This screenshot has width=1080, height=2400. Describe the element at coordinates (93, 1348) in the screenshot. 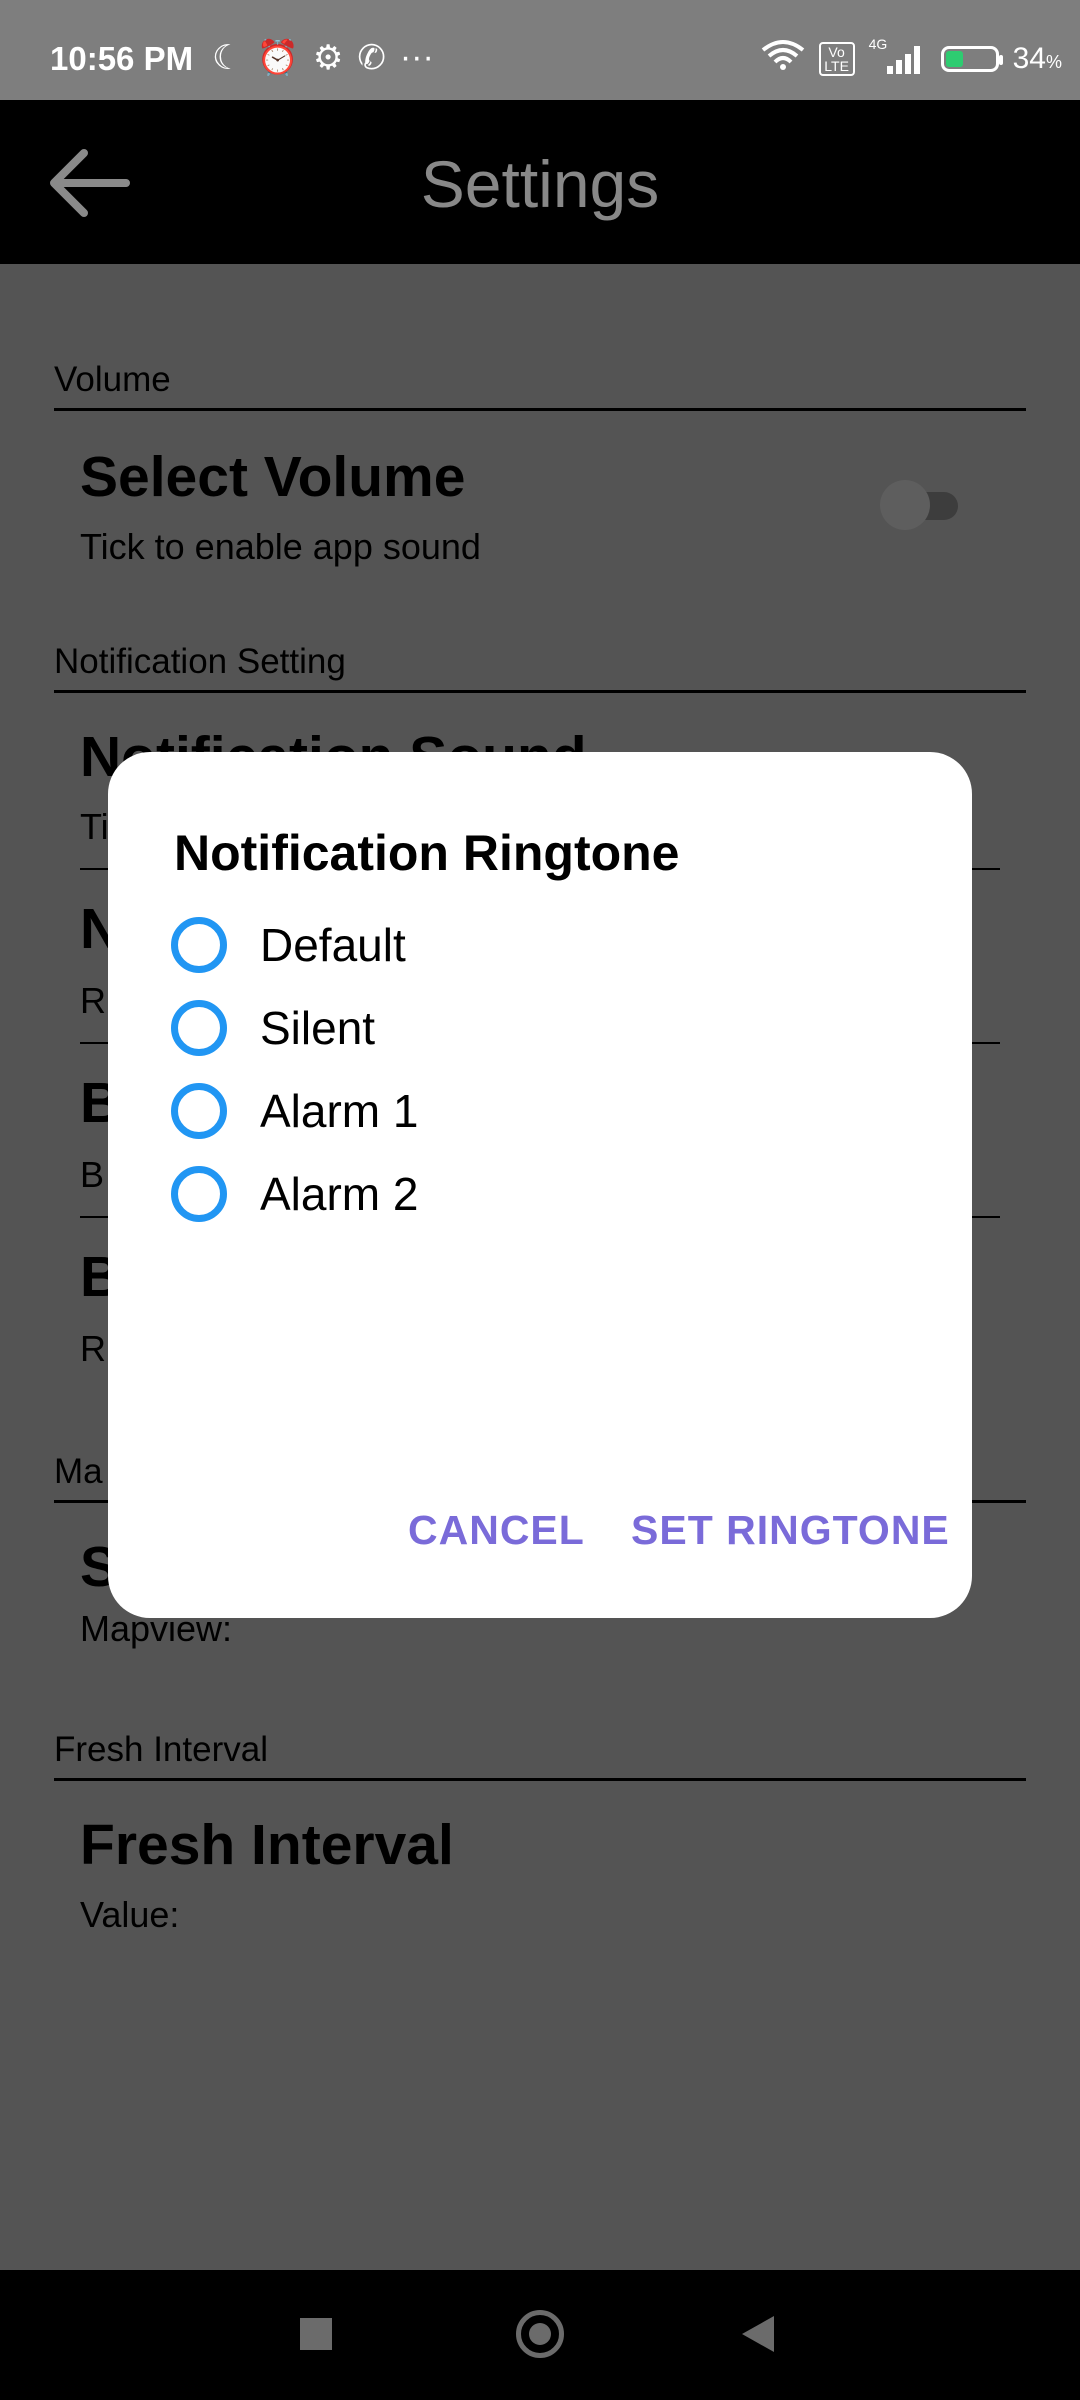

I see `pref-sub-row4: R` at that location.